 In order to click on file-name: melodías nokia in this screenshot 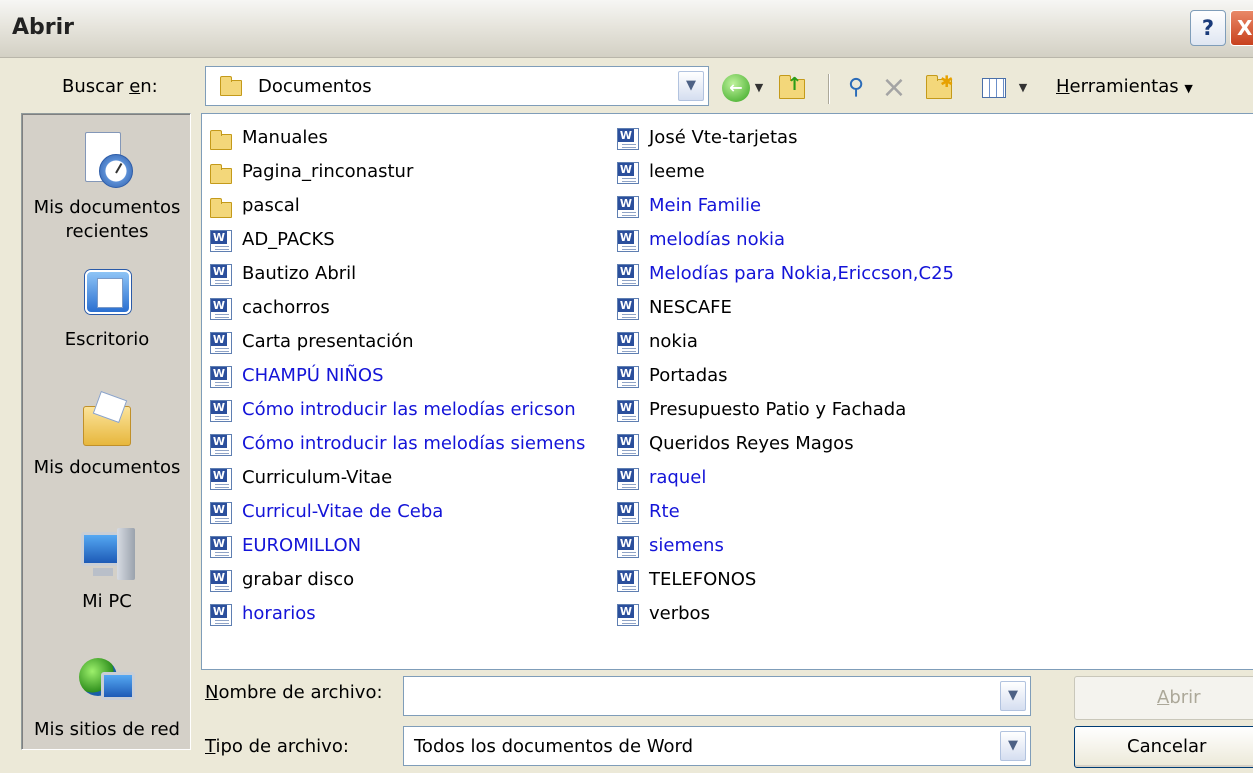, I will do `click(717, 239)`.